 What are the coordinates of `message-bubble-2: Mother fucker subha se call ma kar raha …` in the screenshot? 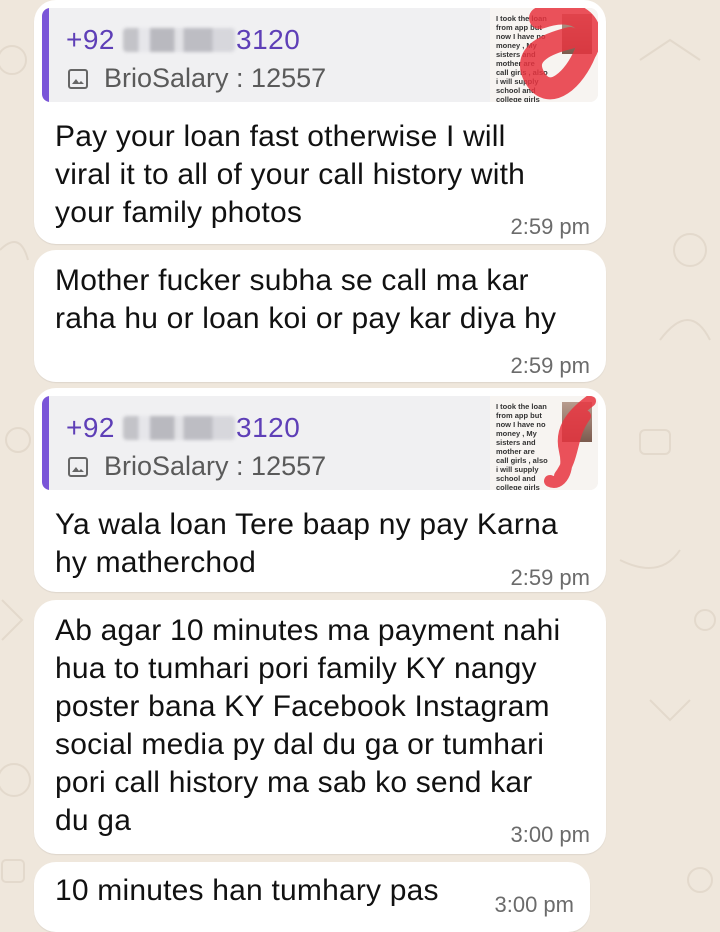 It's located at (320, 316).